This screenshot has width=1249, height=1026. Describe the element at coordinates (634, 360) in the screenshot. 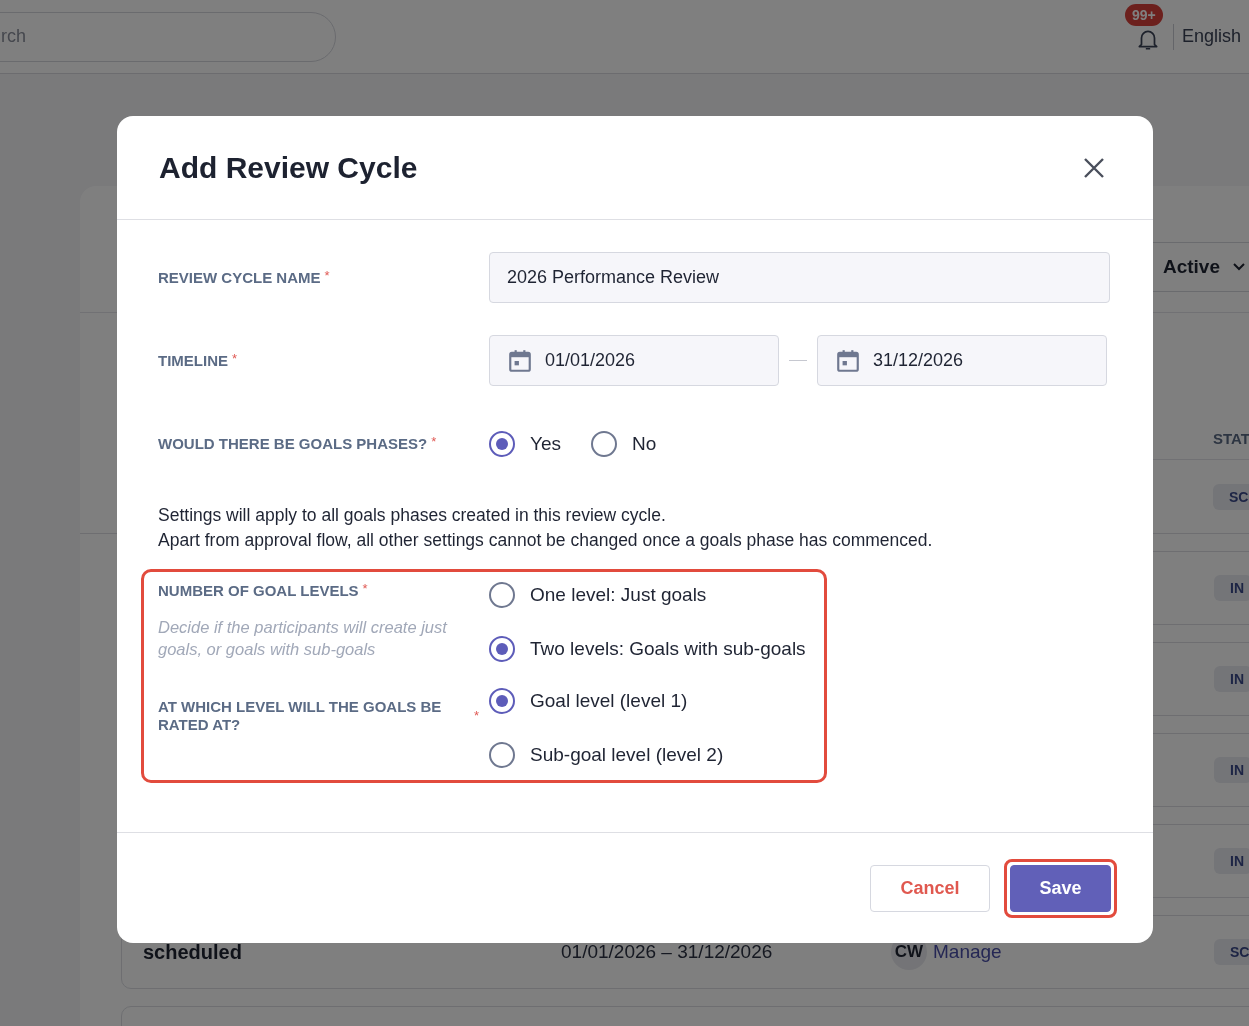

I see `date-field: 01/01/2026` at that location.